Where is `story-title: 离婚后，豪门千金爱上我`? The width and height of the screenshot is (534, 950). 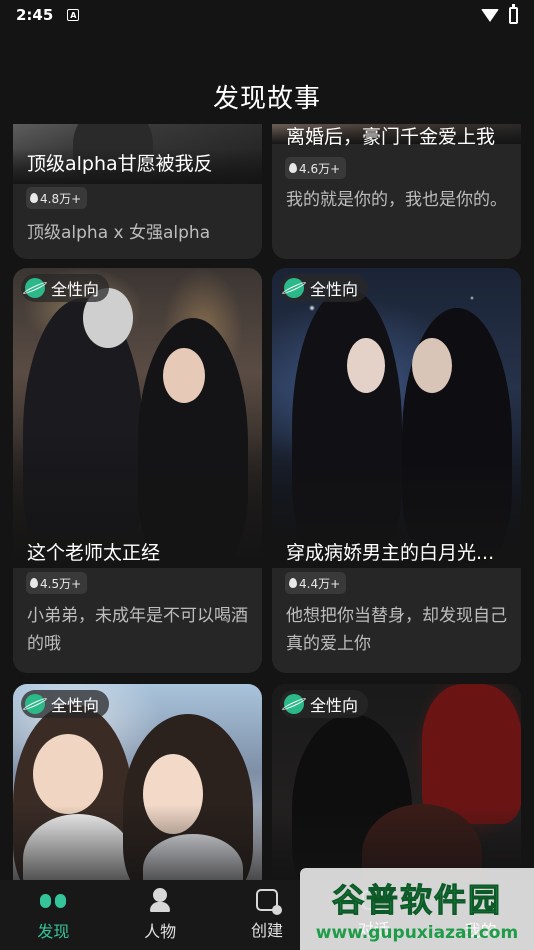
story-title: 离婚后，豪门千金爱上我 is located at coordinates (391, 137).